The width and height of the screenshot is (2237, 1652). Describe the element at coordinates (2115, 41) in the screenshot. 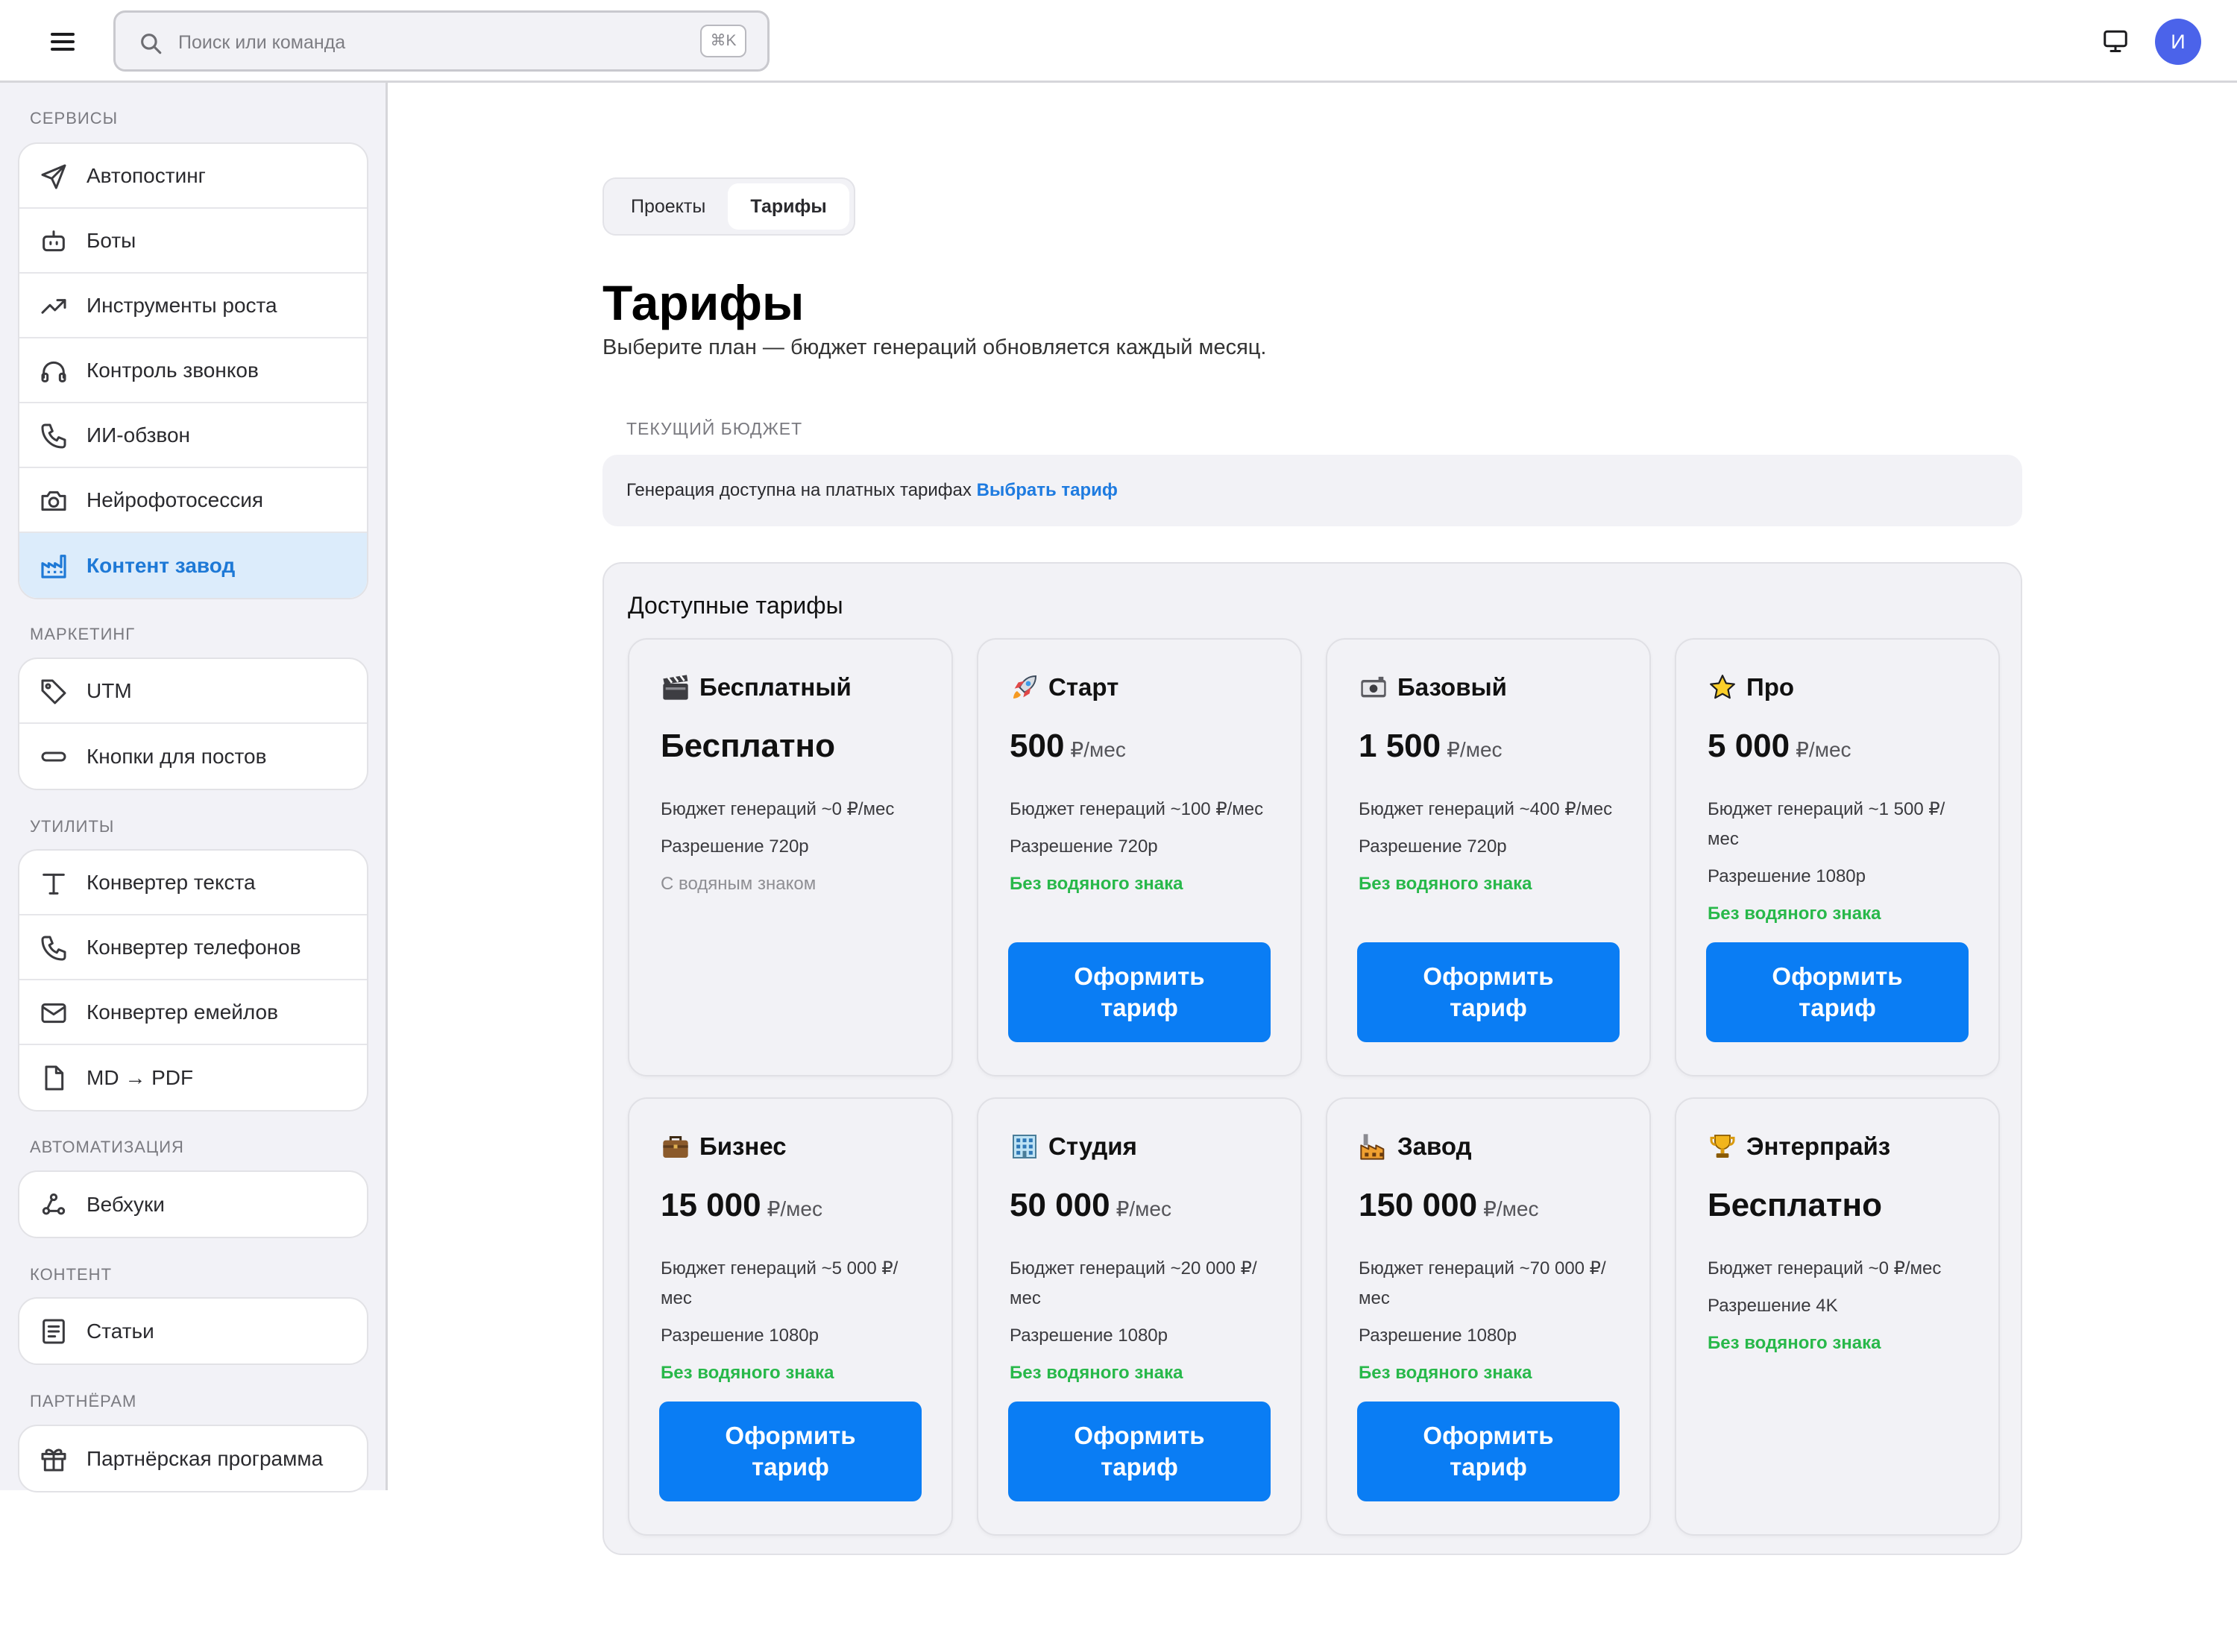

I see `monitor-icon` at that location.